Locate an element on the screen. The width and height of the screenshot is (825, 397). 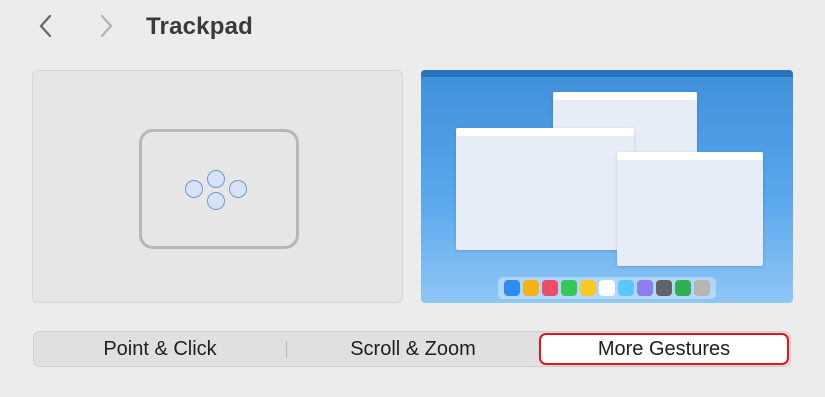
chevron-left-icon is located at coordinates (45, 26).